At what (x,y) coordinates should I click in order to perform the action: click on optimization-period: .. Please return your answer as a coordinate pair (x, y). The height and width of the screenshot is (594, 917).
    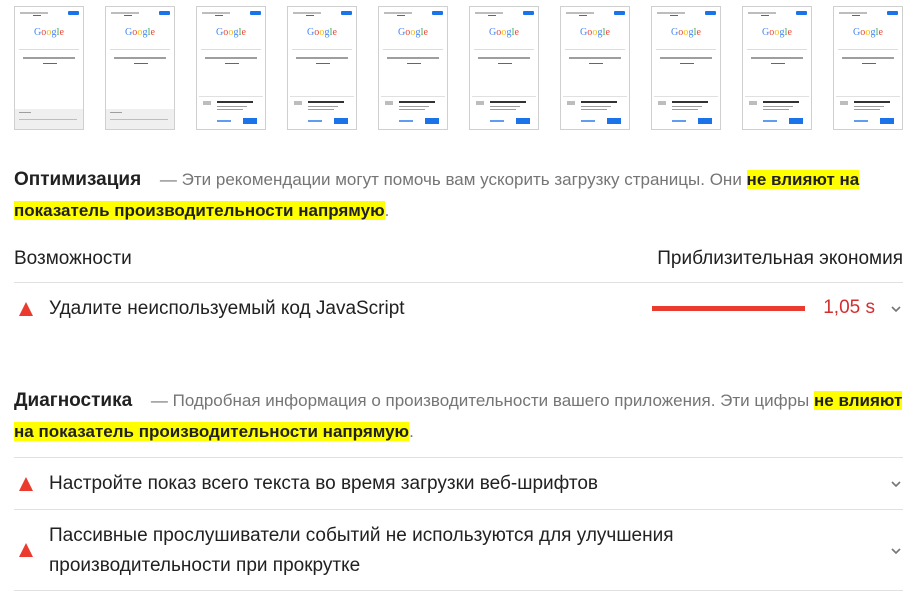
    Looking at the image, I should click on (387, 210).